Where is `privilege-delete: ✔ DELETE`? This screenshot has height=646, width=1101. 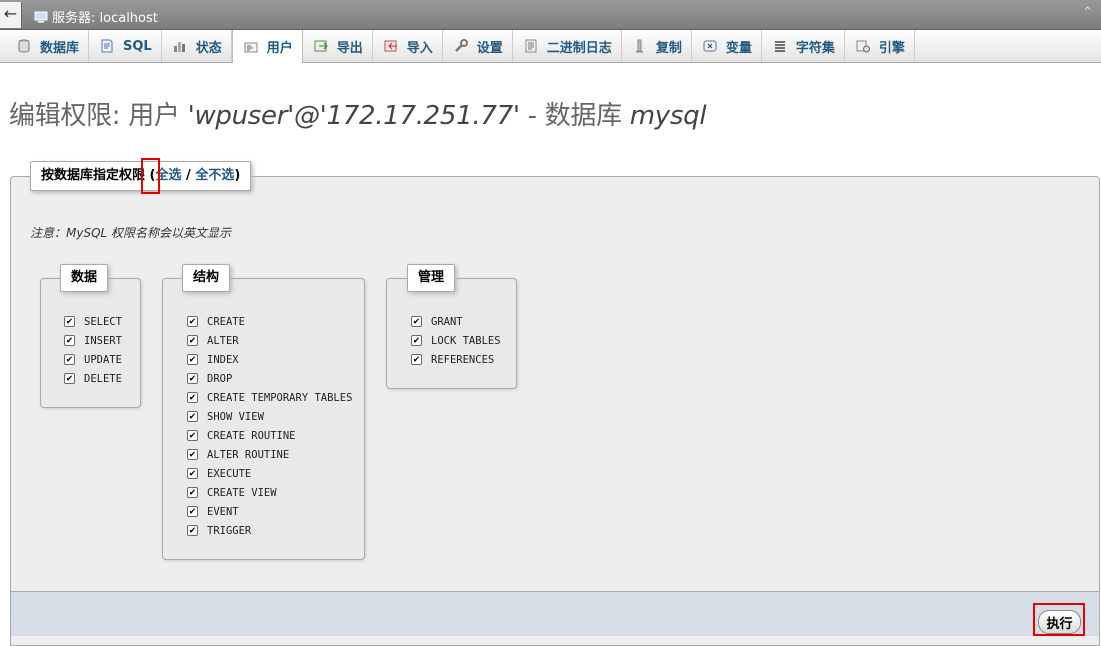 privilege-delete: ✔ DELETE is located at coordinates (93, 378).